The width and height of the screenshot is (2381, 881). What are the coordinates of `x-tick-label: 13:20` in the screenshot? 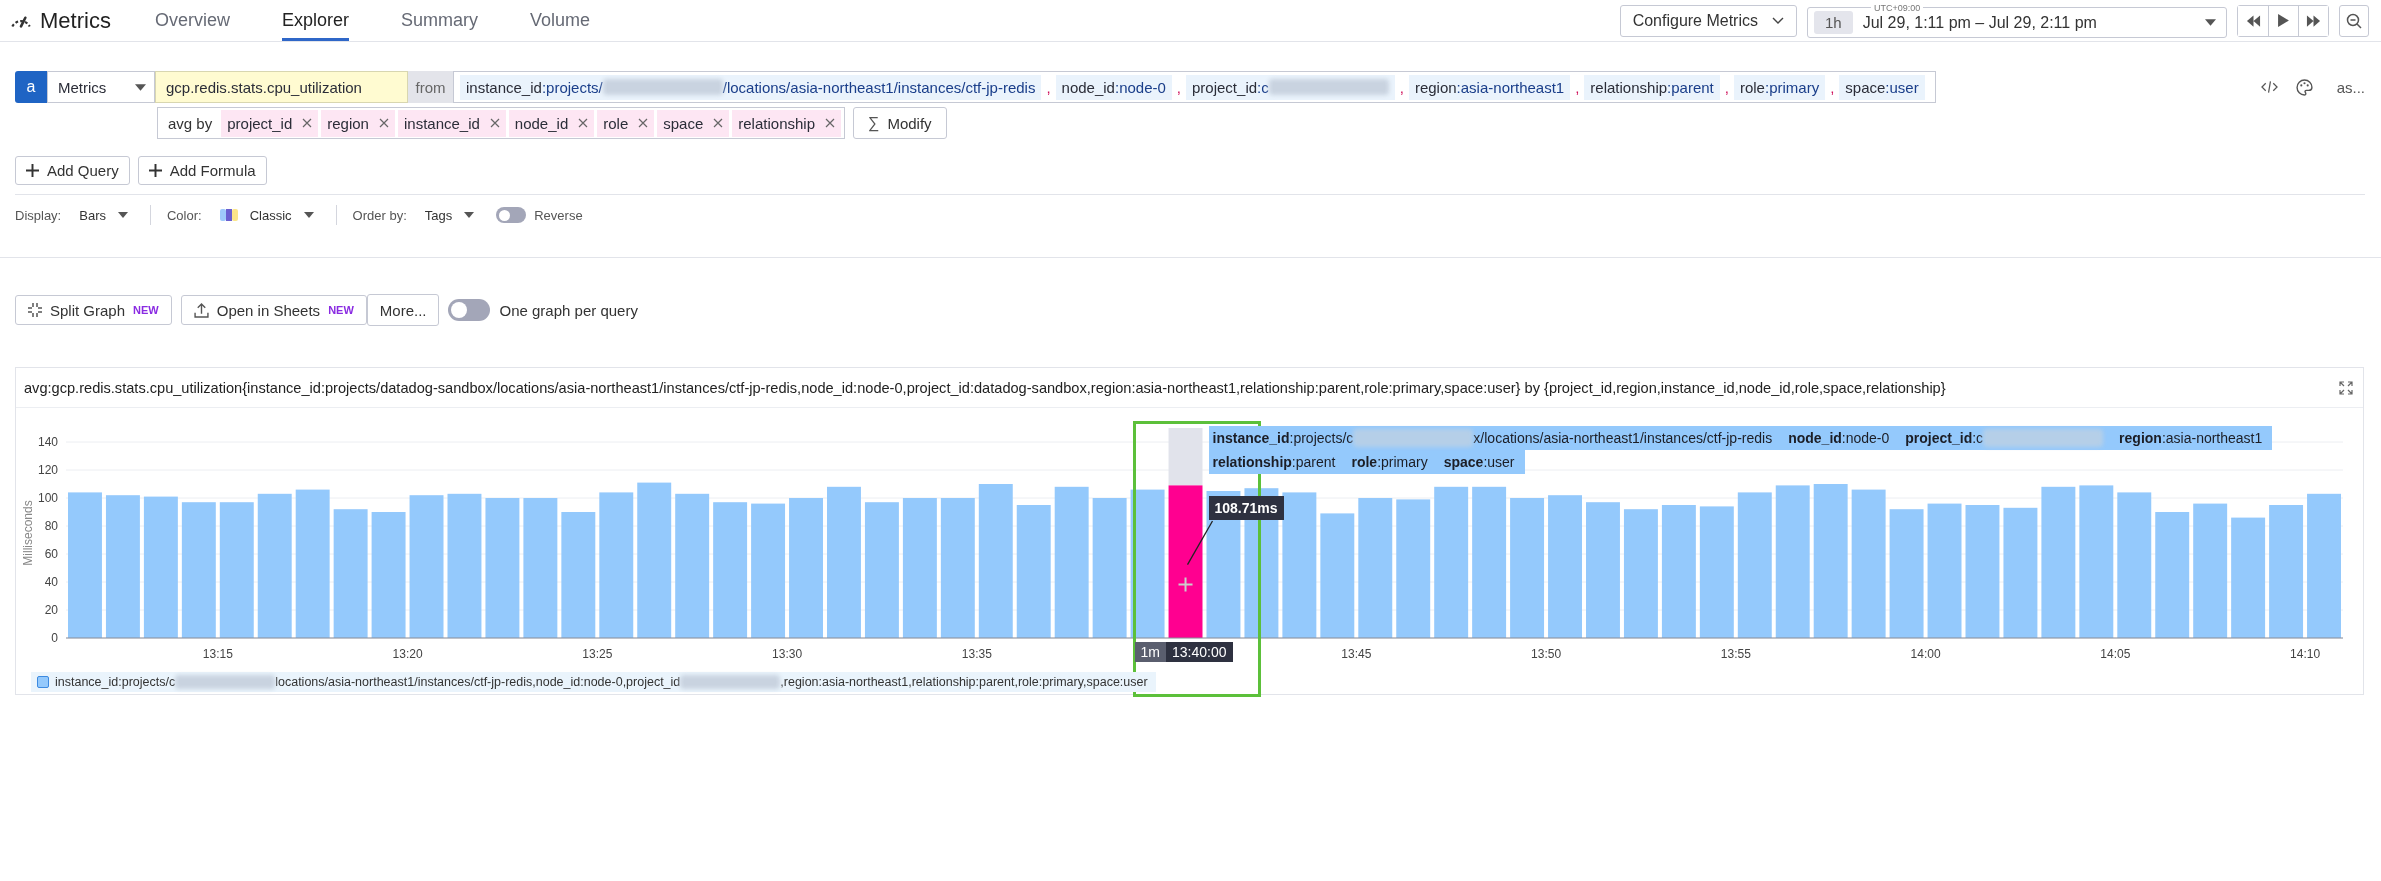 It's located at (407, 654).